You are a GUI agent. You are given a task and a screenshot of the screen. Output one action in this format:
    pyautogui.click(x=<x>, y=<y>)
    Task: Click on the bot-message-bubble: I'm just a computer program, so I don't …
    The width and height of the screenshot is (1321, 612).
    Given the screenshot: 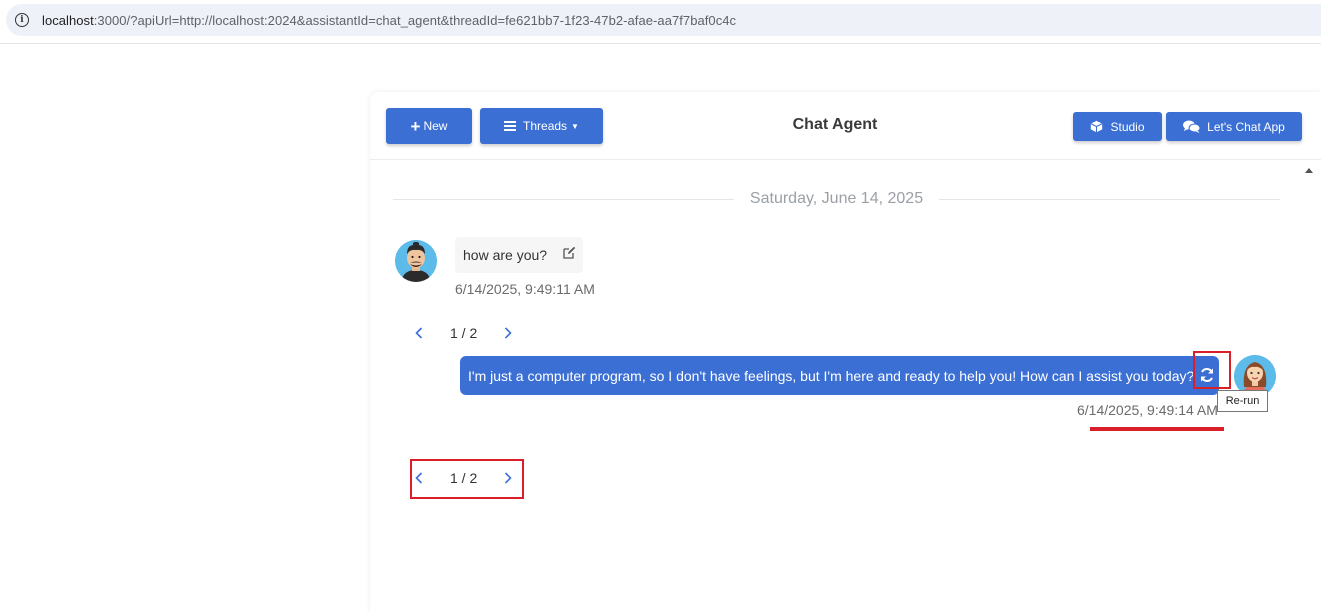 What is the action you would take?
    pyautogui.click(x=839, y=375)
    